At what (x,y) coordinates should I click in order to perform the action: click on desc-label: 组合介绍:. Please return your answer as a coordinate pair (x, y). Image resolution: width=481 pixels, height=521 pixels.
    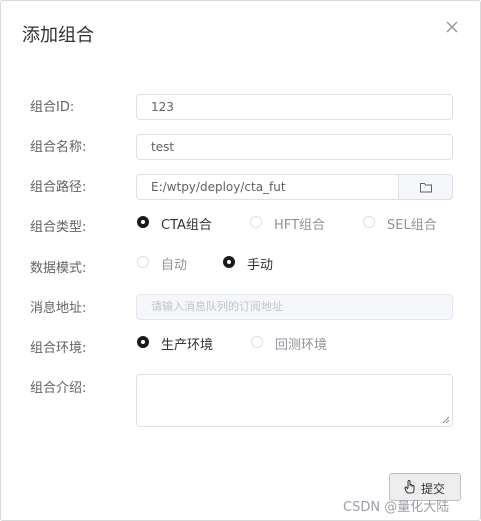
    Looking at the image, I should click on (58, 388).